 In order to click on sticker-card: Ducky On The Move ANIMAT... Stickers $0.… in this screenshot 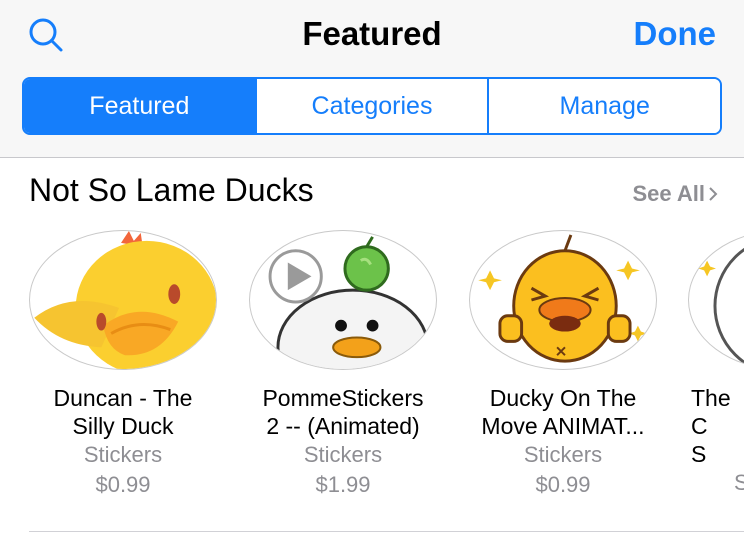, I will do `click(563, 365)`.